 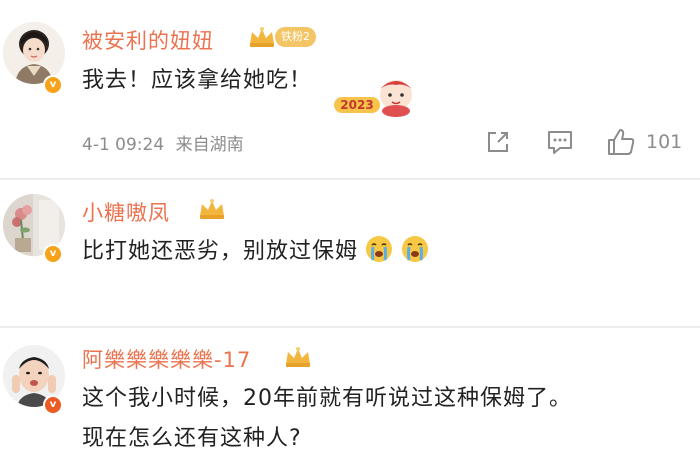 I want to click on thumbs-up-icon, so click(x=621, y=142).